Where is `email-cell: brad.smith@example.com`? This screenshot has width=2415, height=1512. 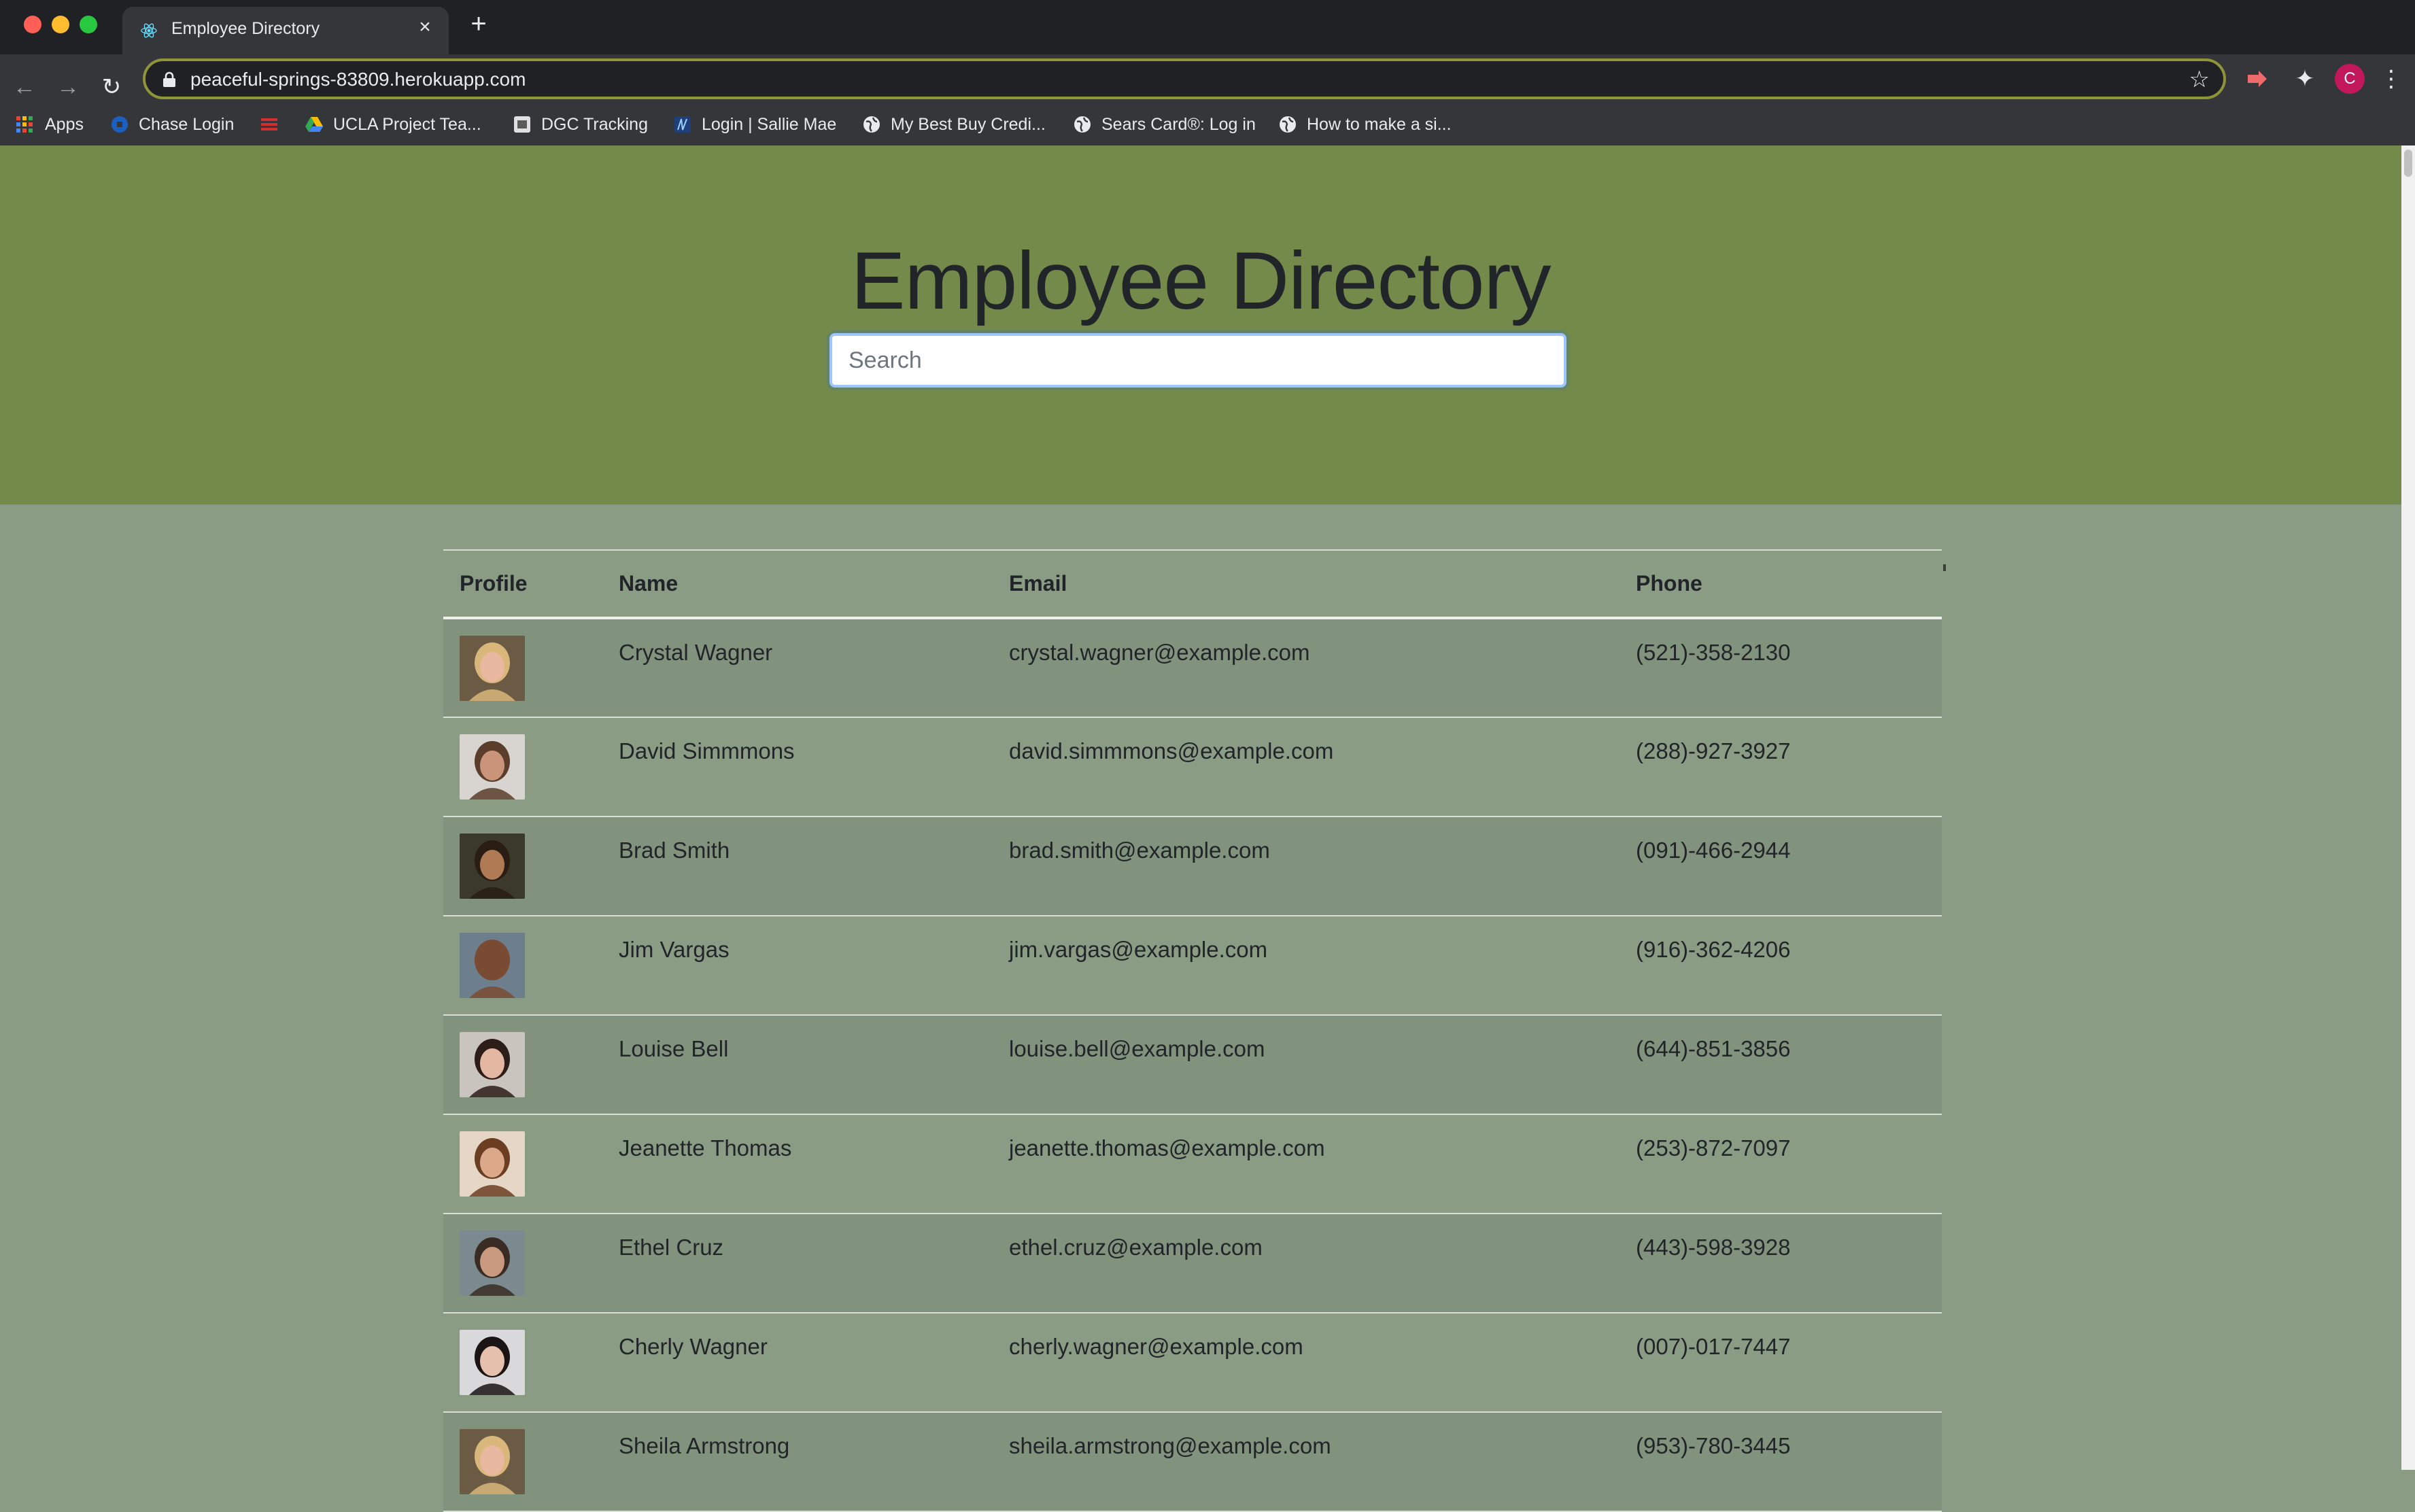 email-cell: brad.smith@example.com is located at coordinates (1307, 866).